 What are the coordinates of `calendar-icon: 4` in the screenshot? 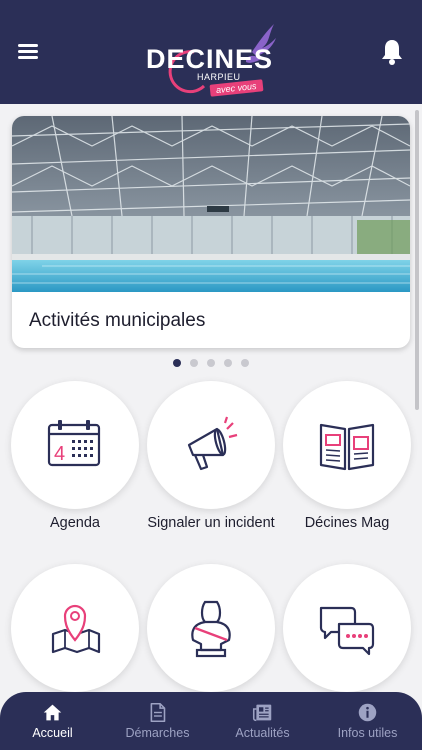 It's located at (74, 443).